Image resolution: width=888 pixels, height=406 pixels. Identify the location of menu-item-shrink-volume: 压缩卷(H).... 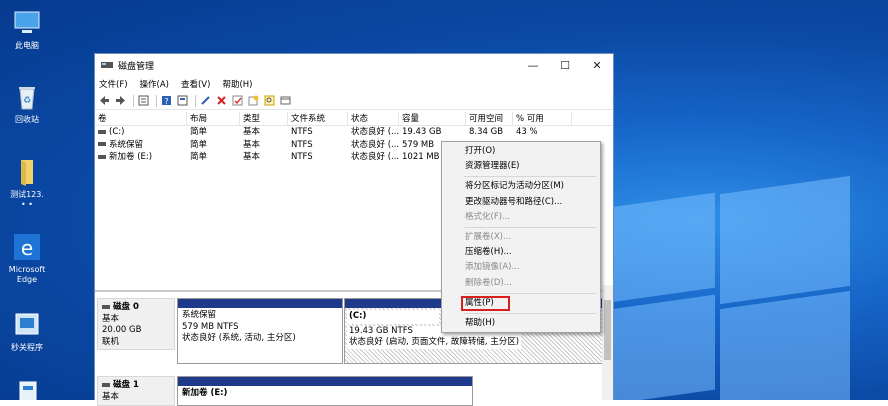
(521, 252).